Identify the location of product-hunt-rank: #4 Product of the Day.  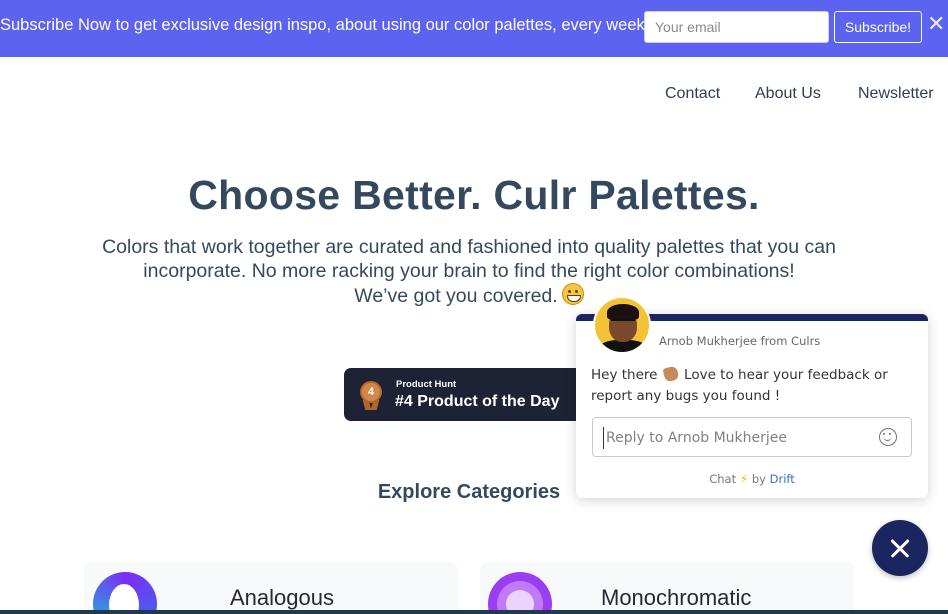
(477, 401).